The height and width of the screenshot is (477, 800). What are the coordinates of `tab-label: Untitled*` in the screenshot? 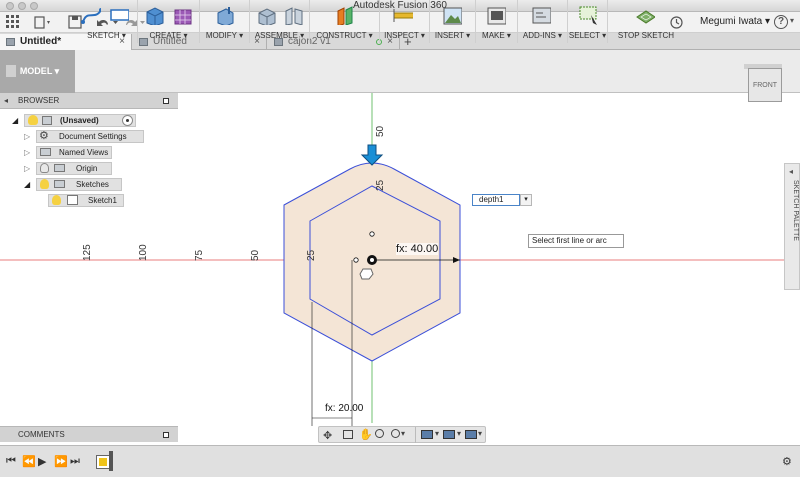 It's located at (41, 41).